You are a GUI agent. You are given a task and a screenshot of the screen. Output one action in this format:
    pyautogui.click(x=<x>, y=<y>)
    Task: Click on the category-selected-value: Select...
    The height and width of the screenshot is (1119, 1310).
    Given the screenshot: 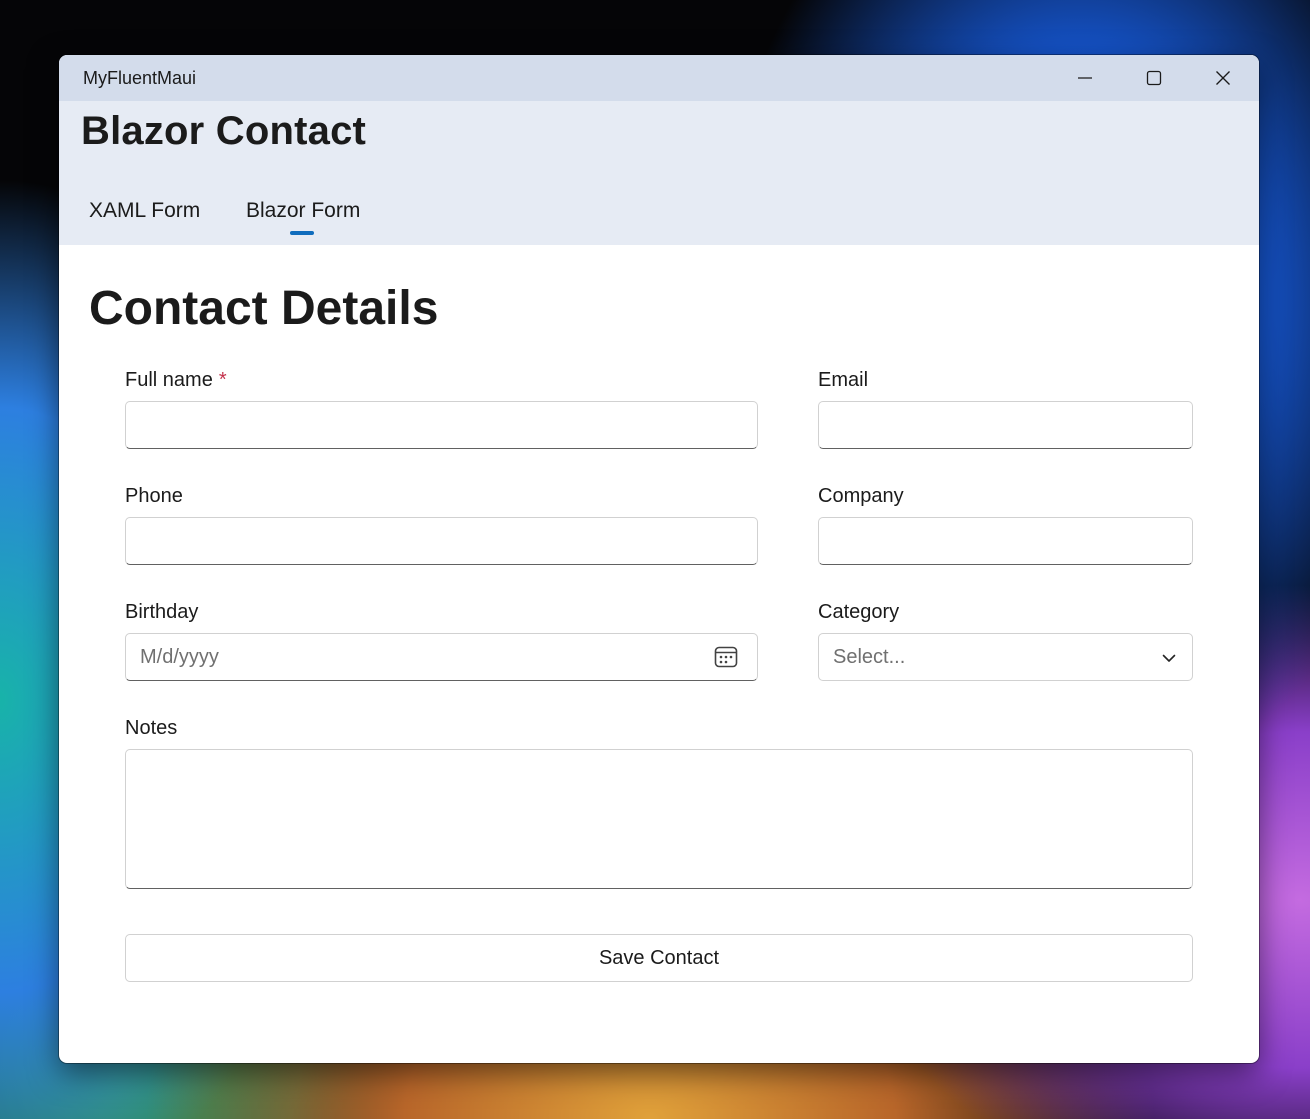 What is the action you would take?
    pyautogui.click(x=869, y=656)
    